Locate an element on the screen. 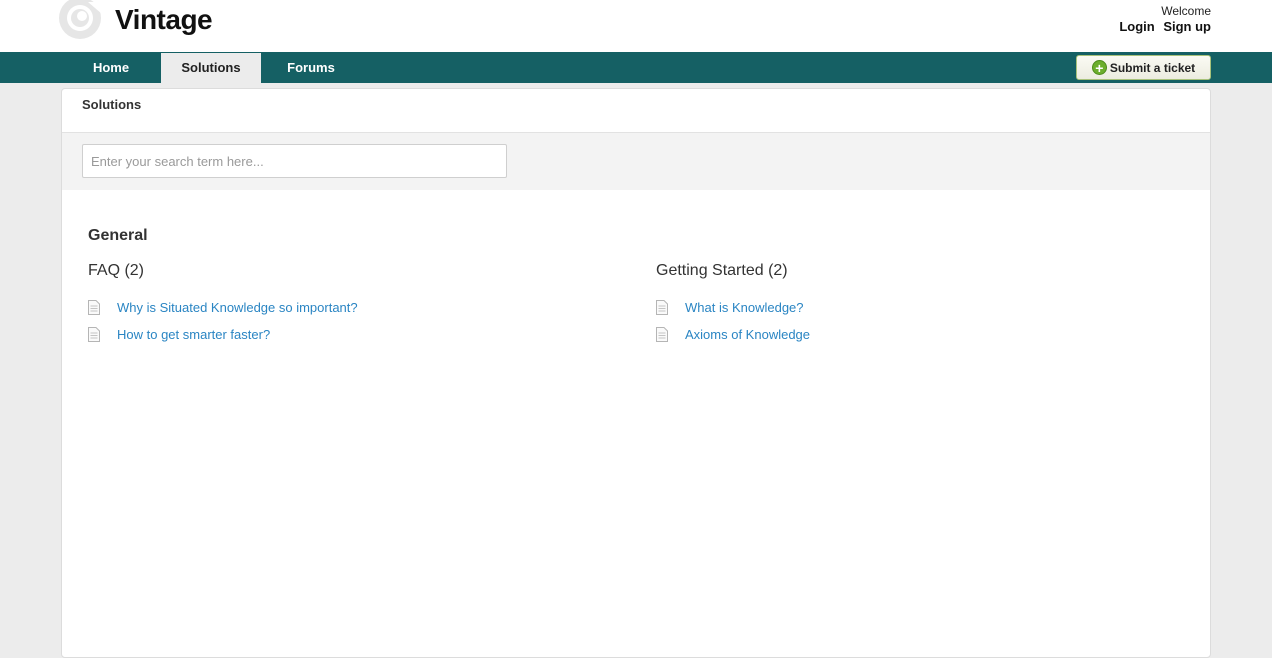 This screenshot has height=658, width=1272. login-link: Login is located at coordinates (1136, 26).